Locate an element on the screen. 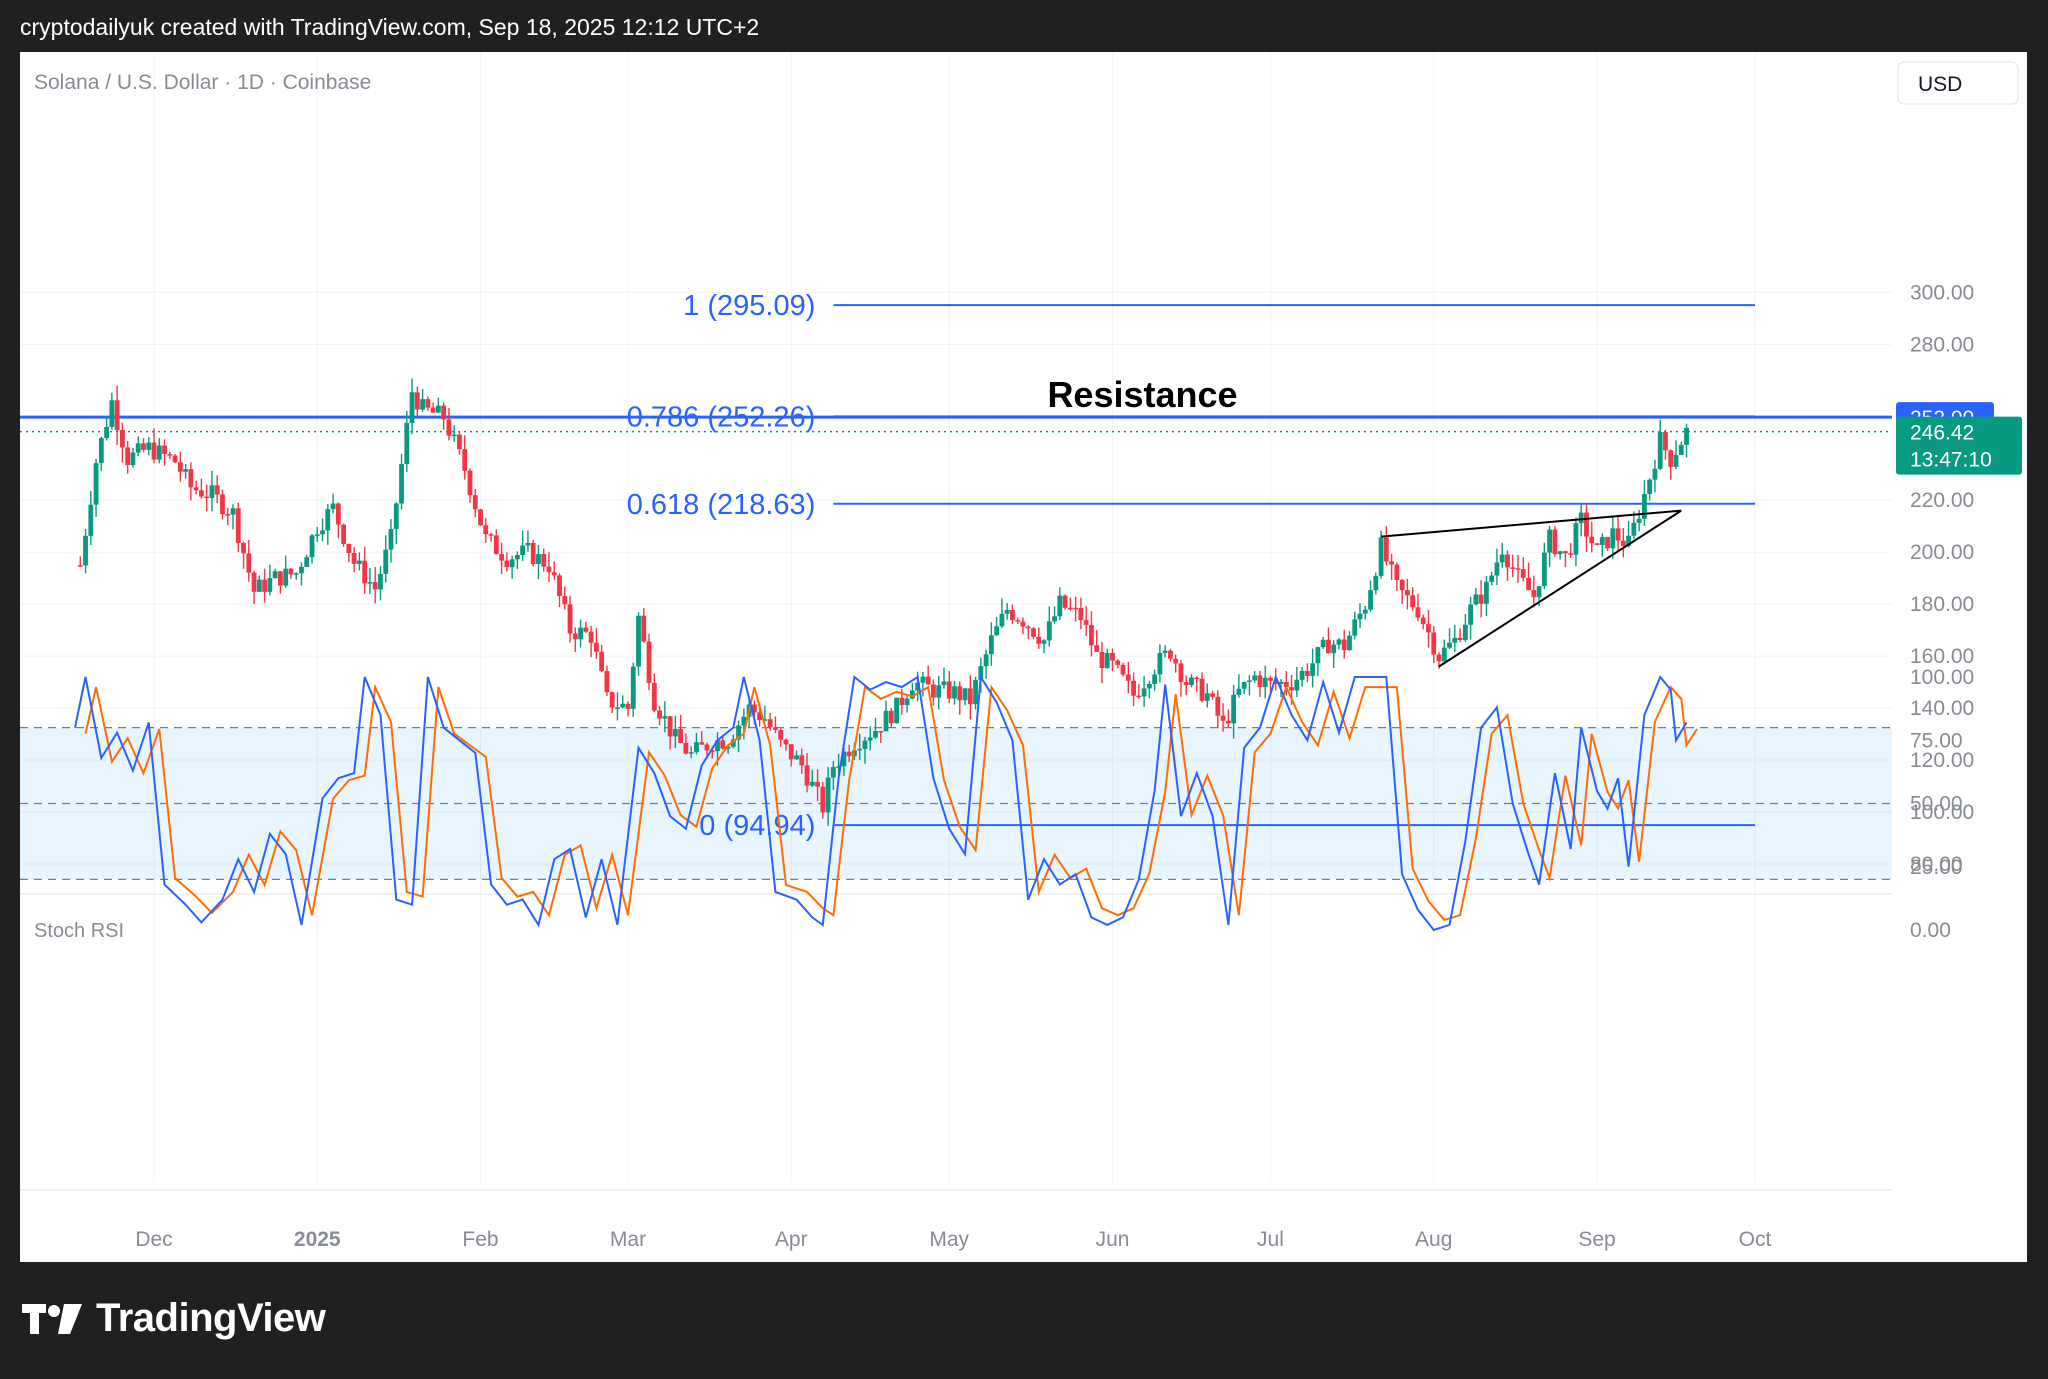 Image resolution: width=2048 pixels, height=1379 pixels. currency-button-label: USD is located at coordinates (1940, 84).